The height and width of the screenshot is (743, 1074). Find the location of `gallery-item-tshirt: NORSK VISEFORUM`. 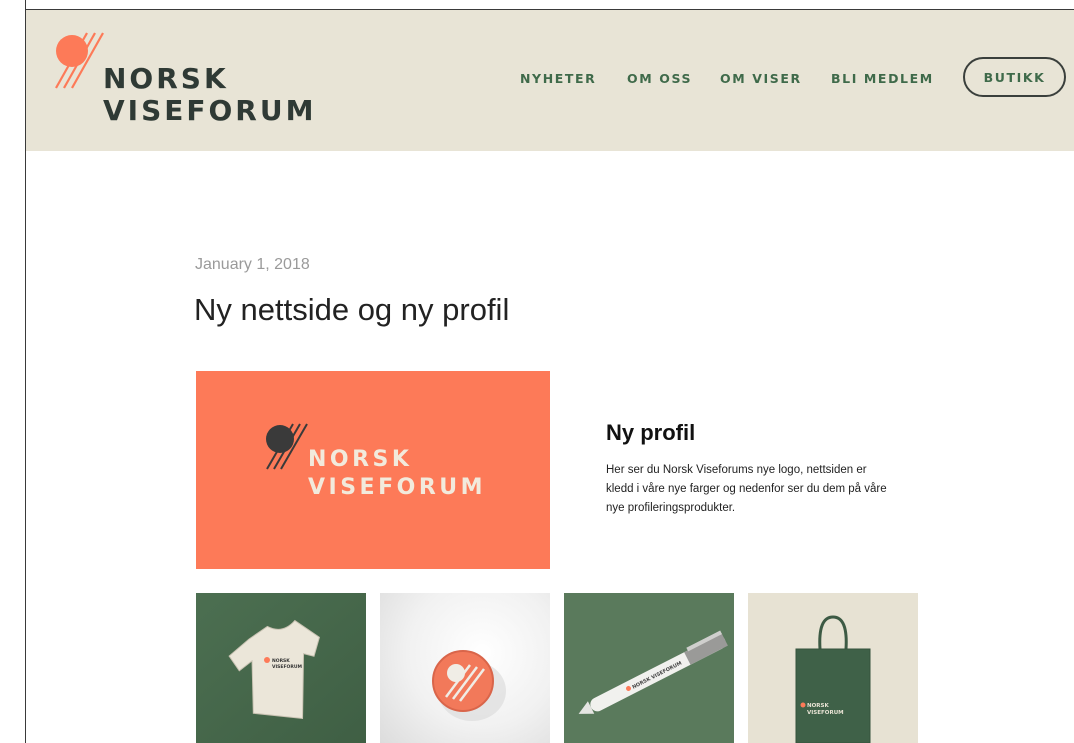

gallery-item-tshirt: NORSK VISEFORUM is located at coordinates (281, 668).